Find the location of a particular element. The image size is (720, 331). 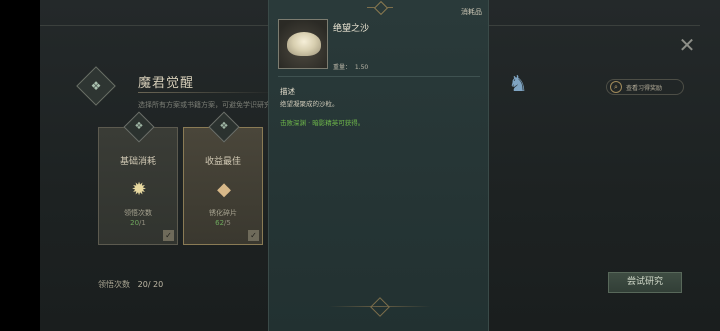

card-title: 基础消耗 is located at coordinates (137, 162).